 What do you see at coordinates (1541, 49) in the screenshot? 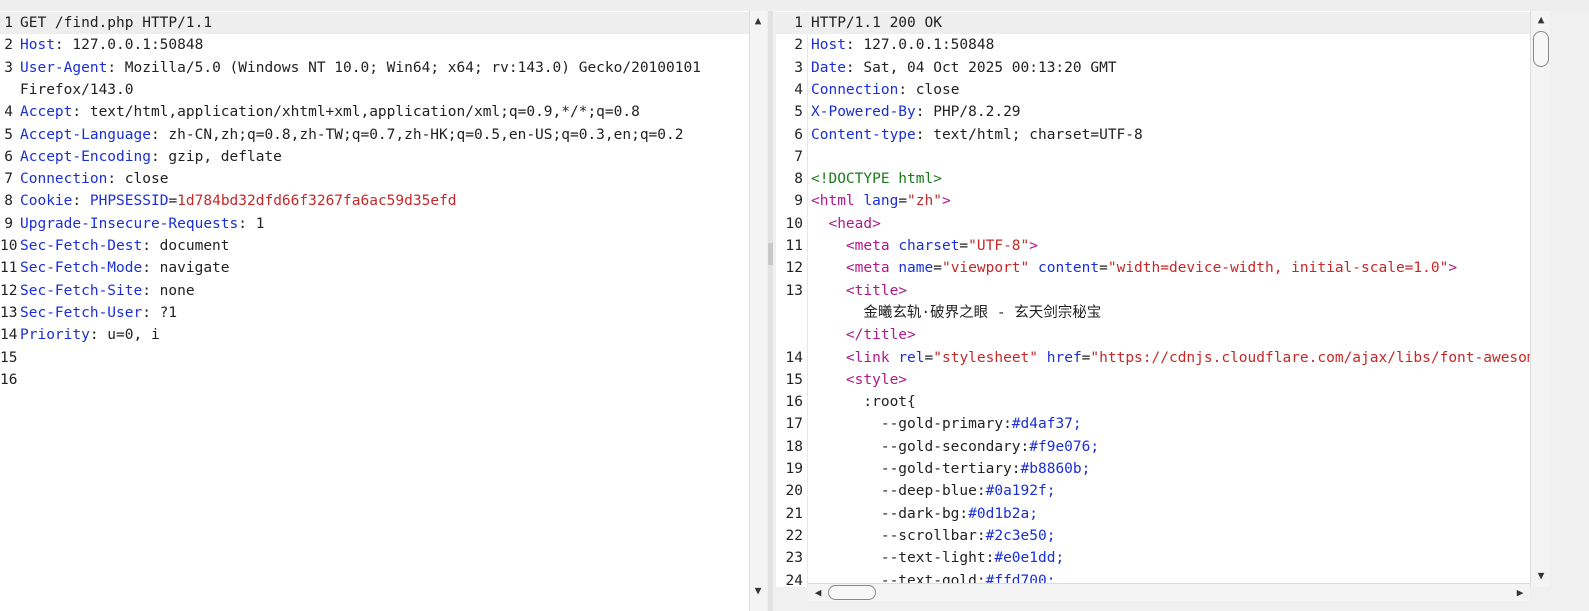
I see `response-vscroll-thumb` at bounding box center [1541, 49].